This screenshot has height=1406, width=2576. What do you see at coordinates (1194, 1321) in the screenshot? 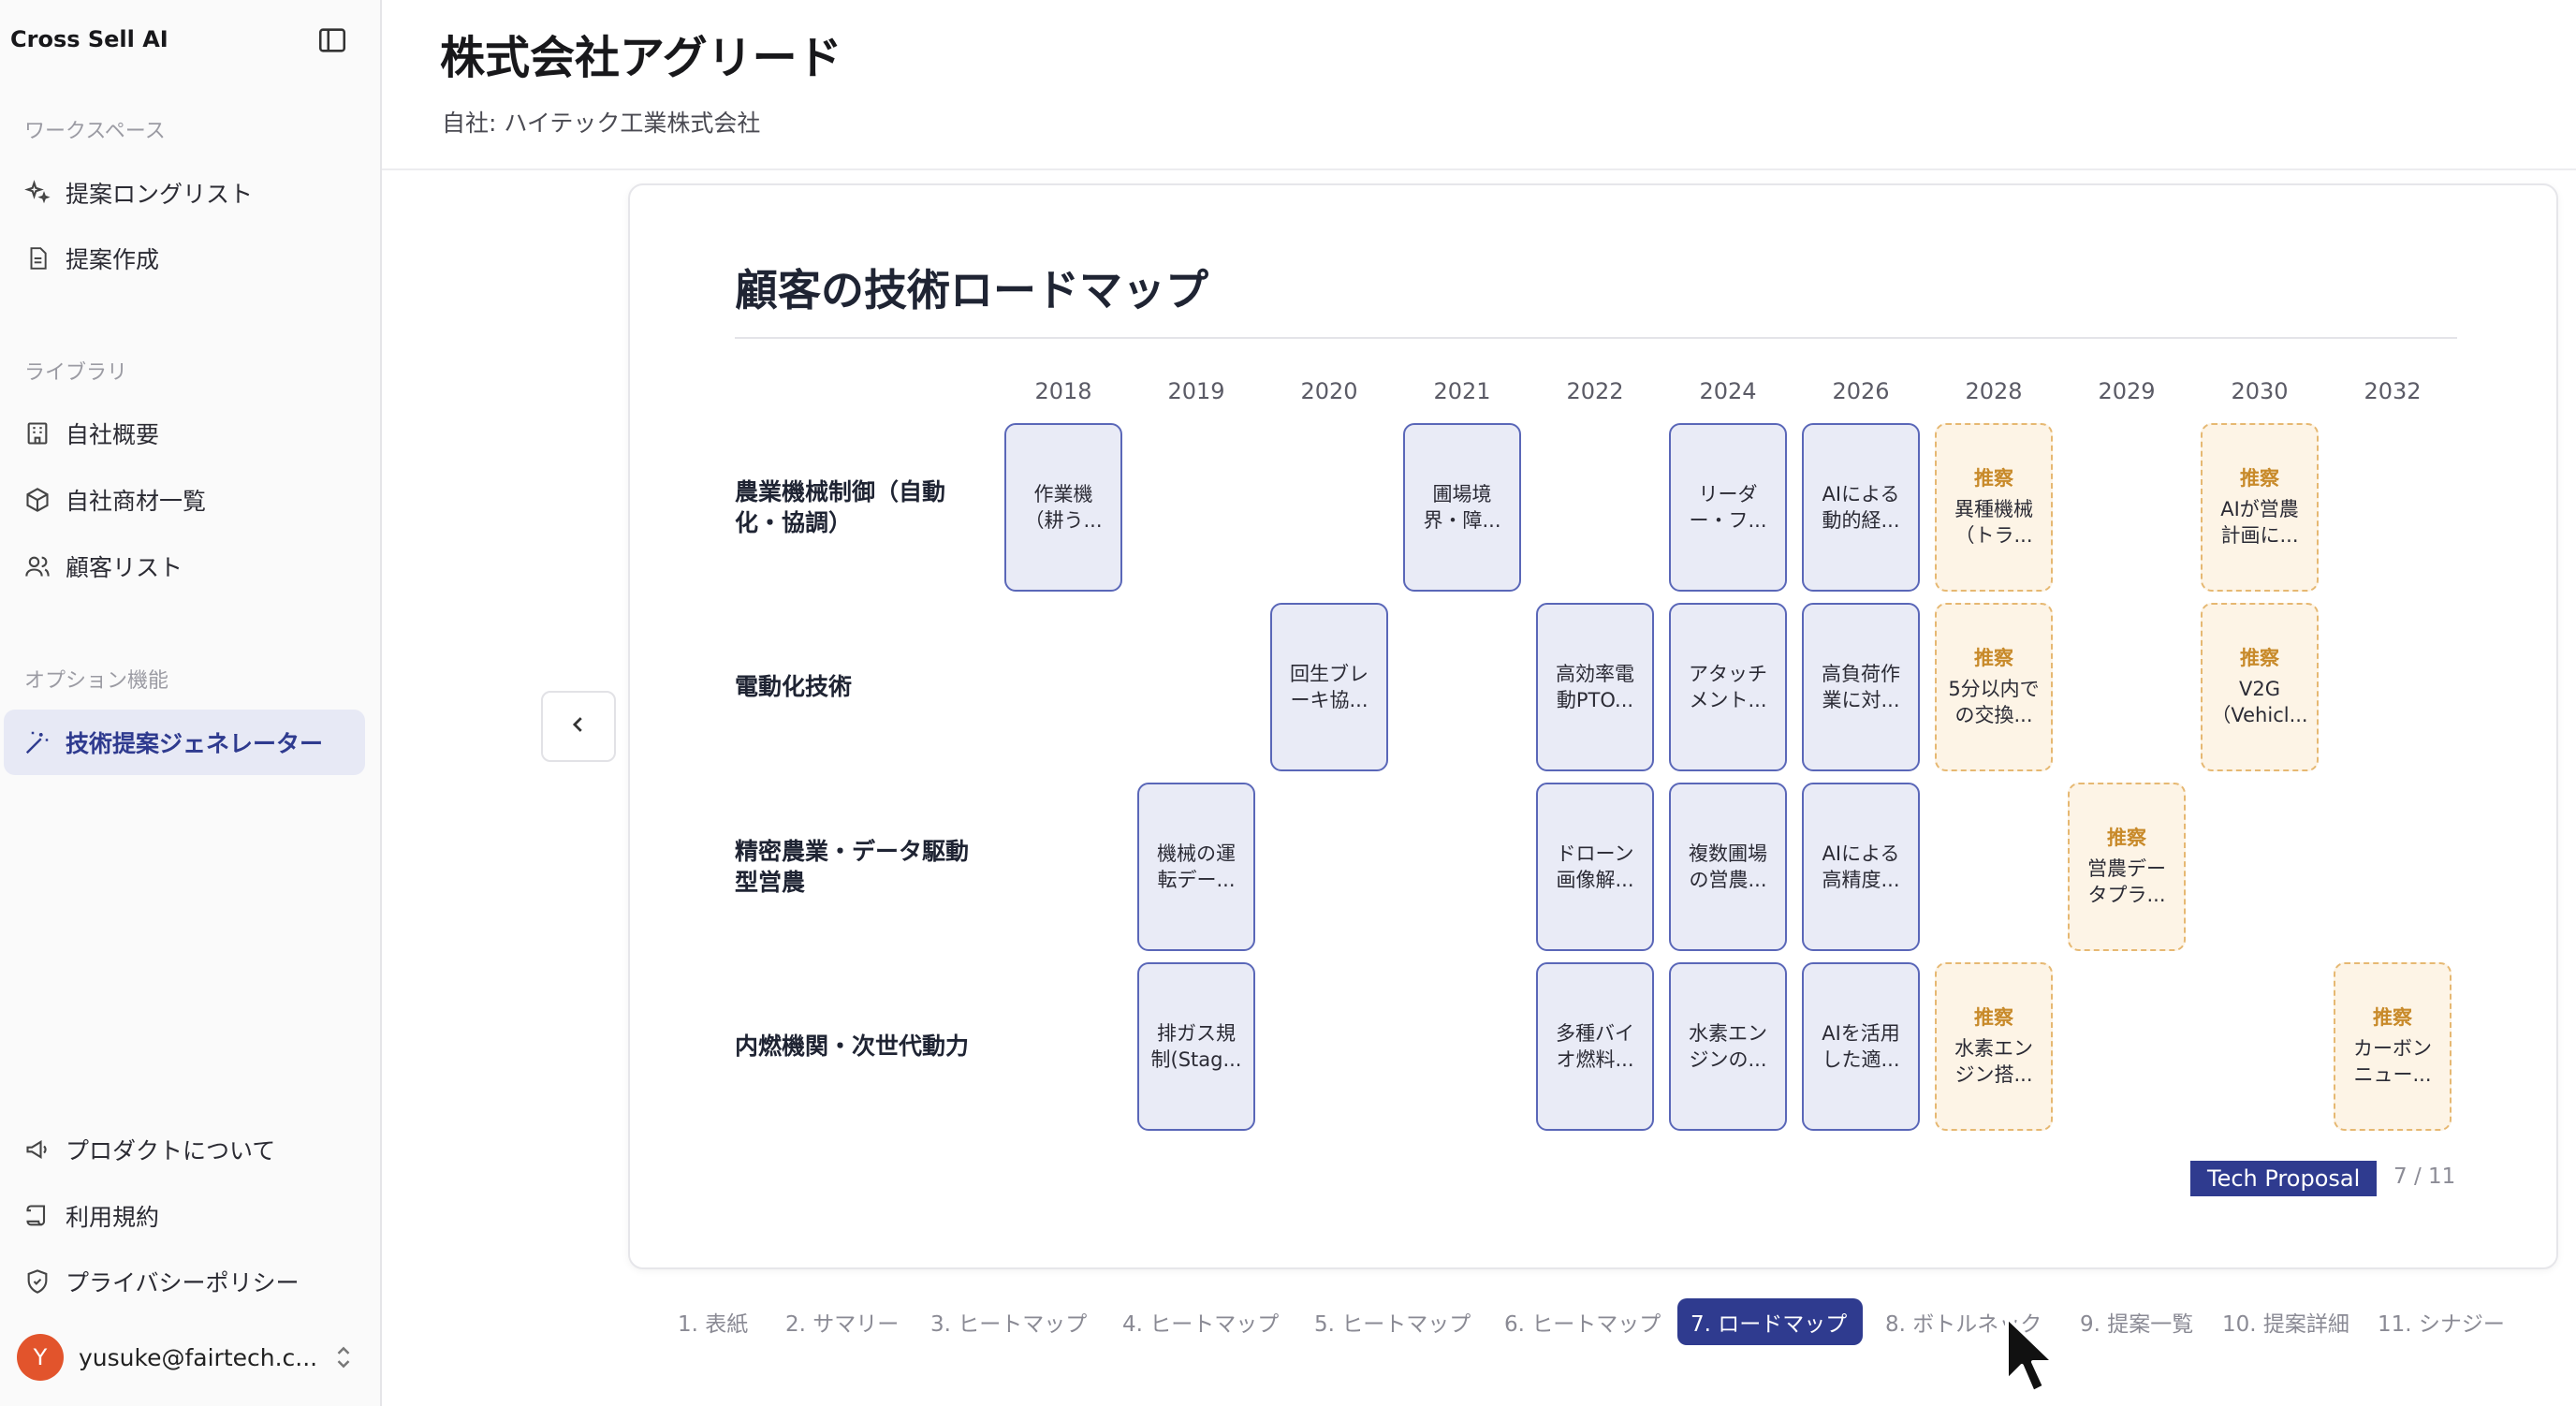
I see `tab-slide-4: 4. ヒートマップ` at bounding box center [1194, 1321].